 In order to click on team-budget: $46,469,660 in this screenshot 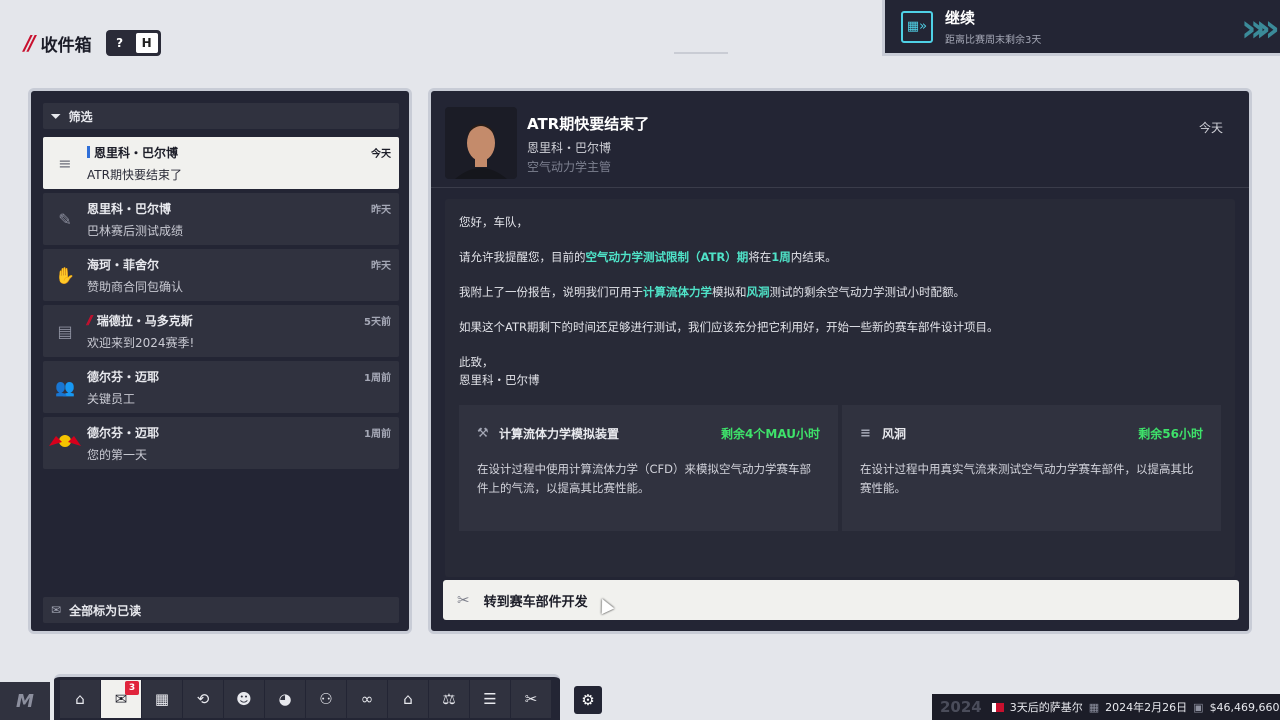, I will do `click(1244, 707)`.